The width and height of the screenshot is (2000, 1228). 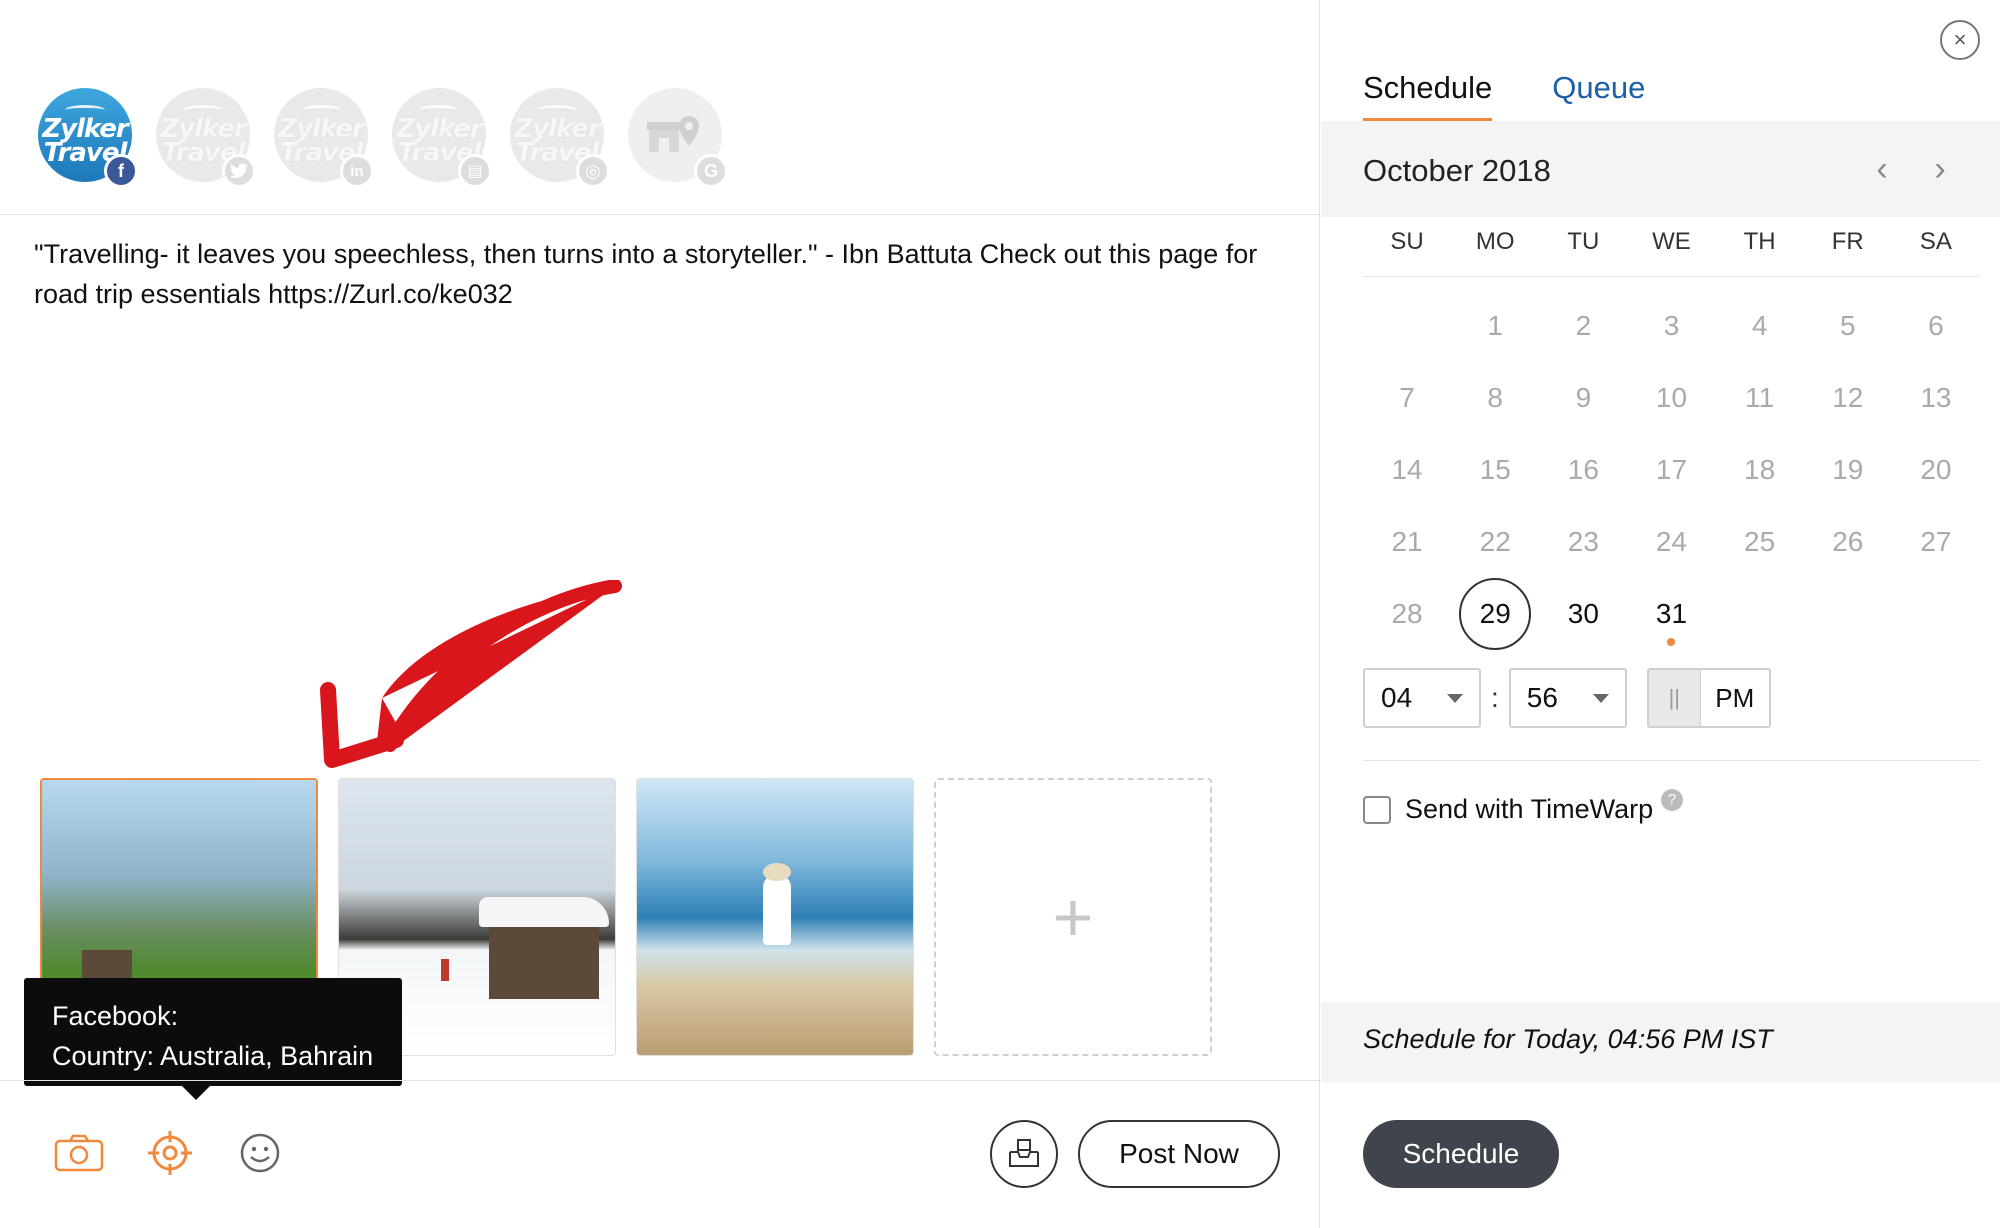 What do you see at coordinates (1848, 397) in the screenshot?
I see `calendar-day-number: 12` at bounding box center [1848, 397].